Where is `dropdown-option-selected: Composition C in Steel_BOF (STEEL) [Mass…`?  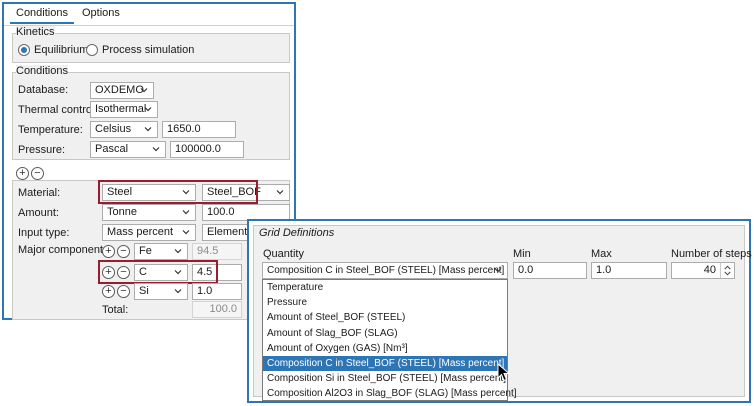
dropdown-option-selected: Composition C in Steel_BOF (STEEL) [Mass… is located at coordinates (385, 364).